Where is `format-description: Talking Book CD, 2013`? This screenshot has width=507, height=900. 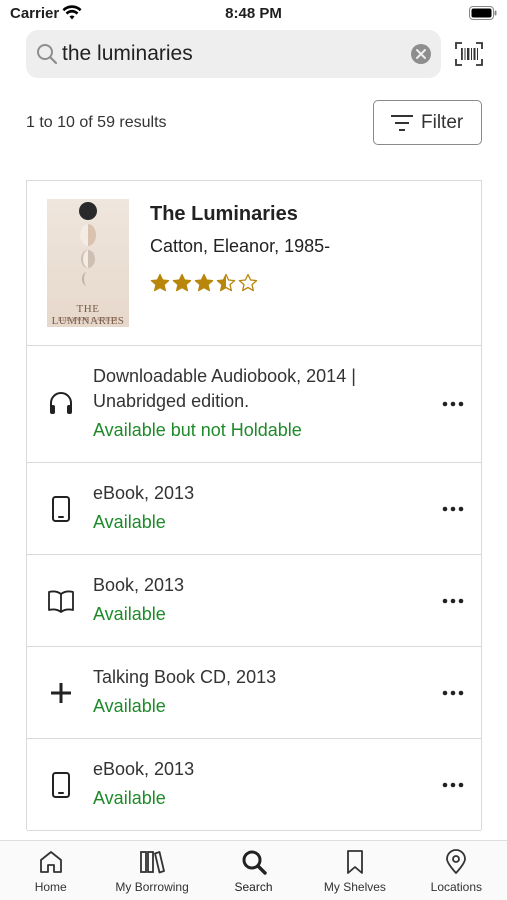
format-description: Talking Book CD, 2013 is located at coordinates (185, 677).